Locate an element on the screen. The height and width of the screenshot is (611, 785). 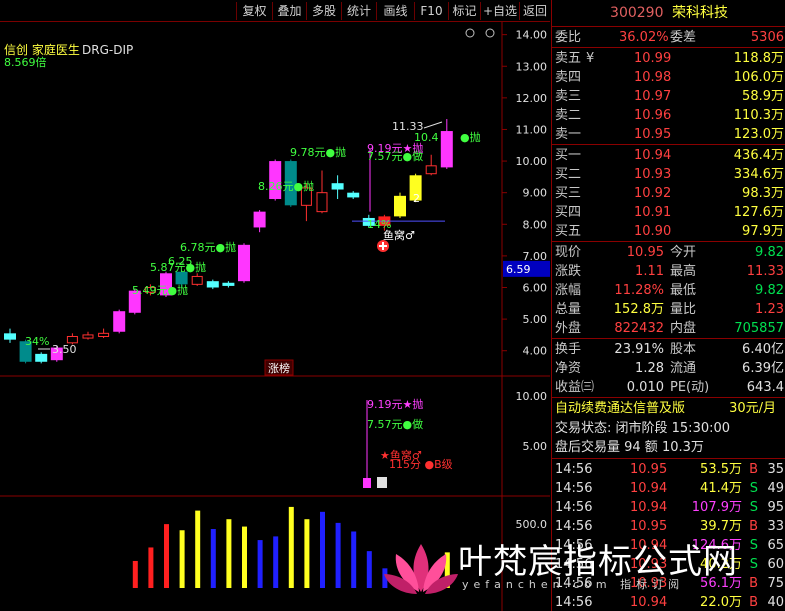
ask-row: 卖四 10.98 106.0万 is located at coordinates (668, 77).